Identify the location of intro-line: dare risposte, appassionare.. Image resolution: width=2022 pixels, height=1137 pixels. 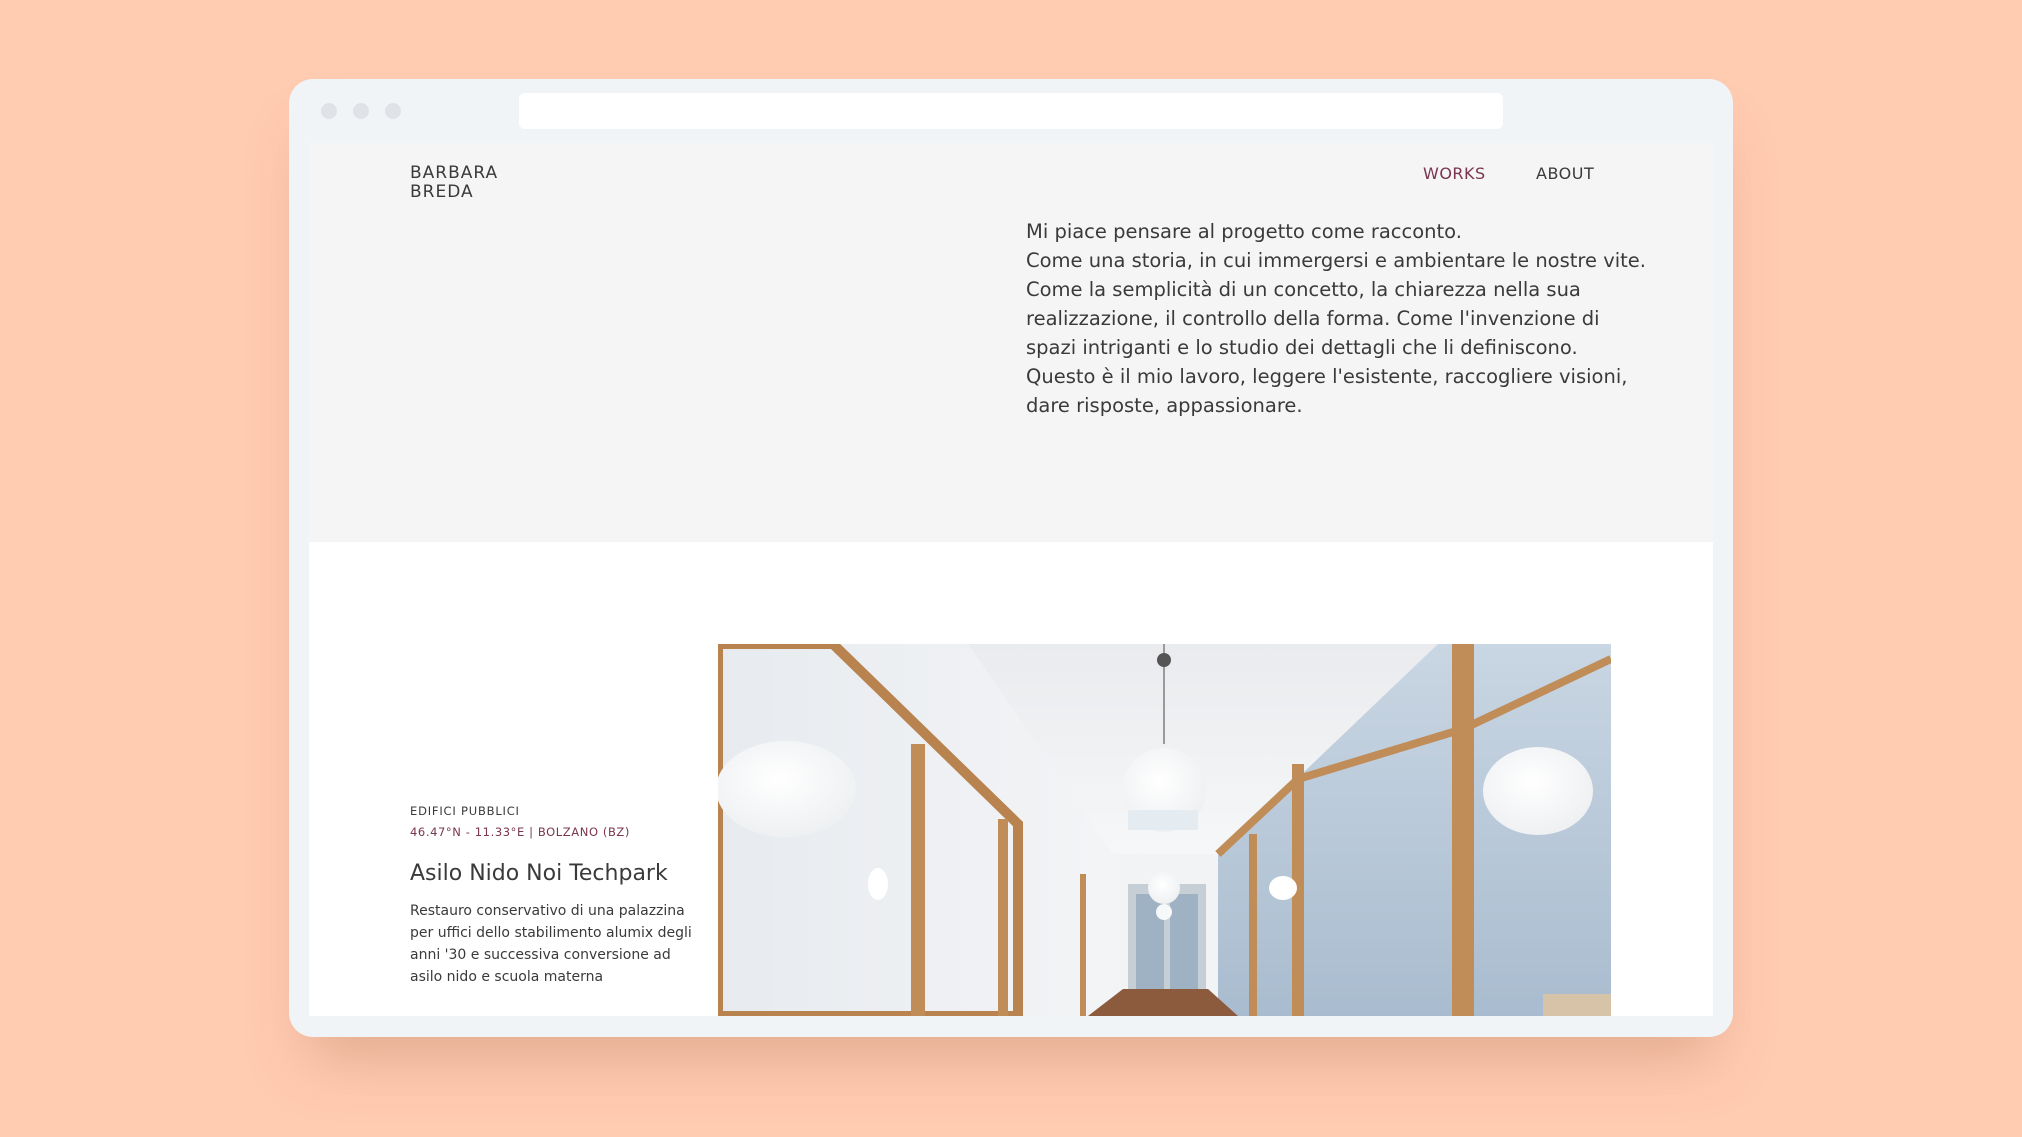
(1164, 405).